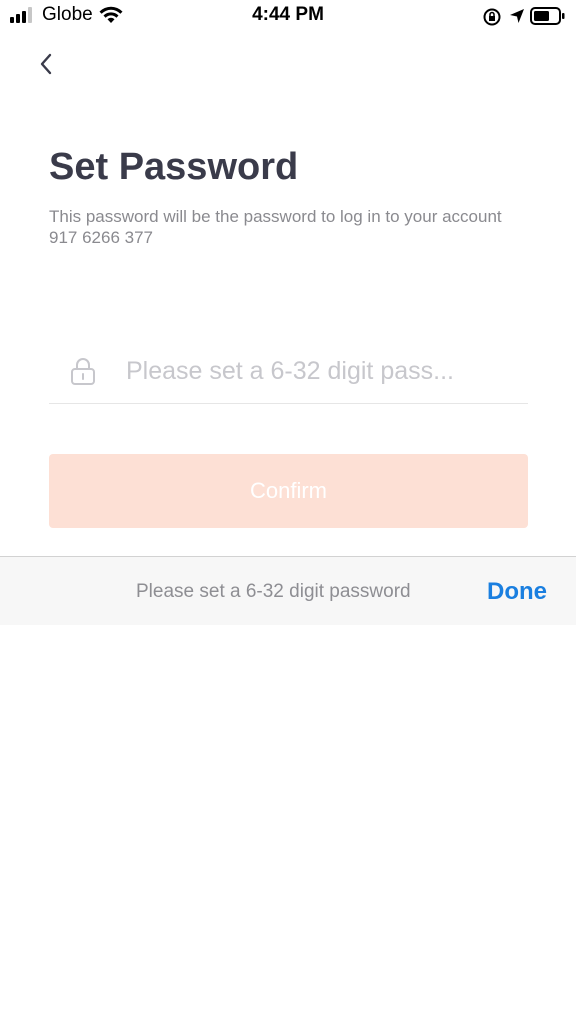 The image size is (576, 1024). Describe the element at coordinates (273, 591) in the screenshot. I see `keyboard-hint-text: Please set a 6-32 digit password` at that location.